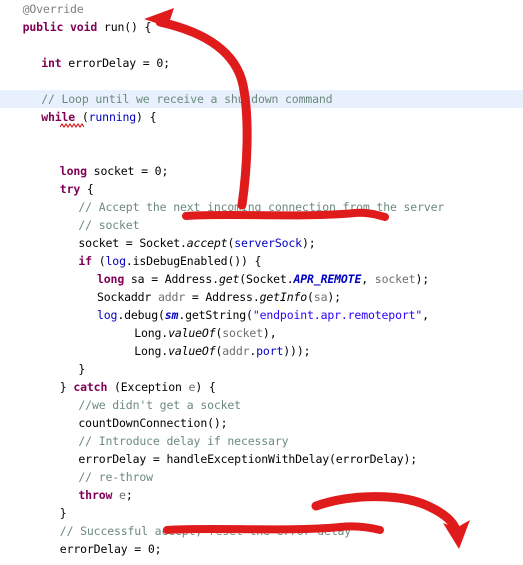 Image resolution: width=523 pixels, height=565 pixels. What do you see at coordinates (269, 333) in the screenshot?
I see `code-token-plain: ),` at bounding box center [269, 333].